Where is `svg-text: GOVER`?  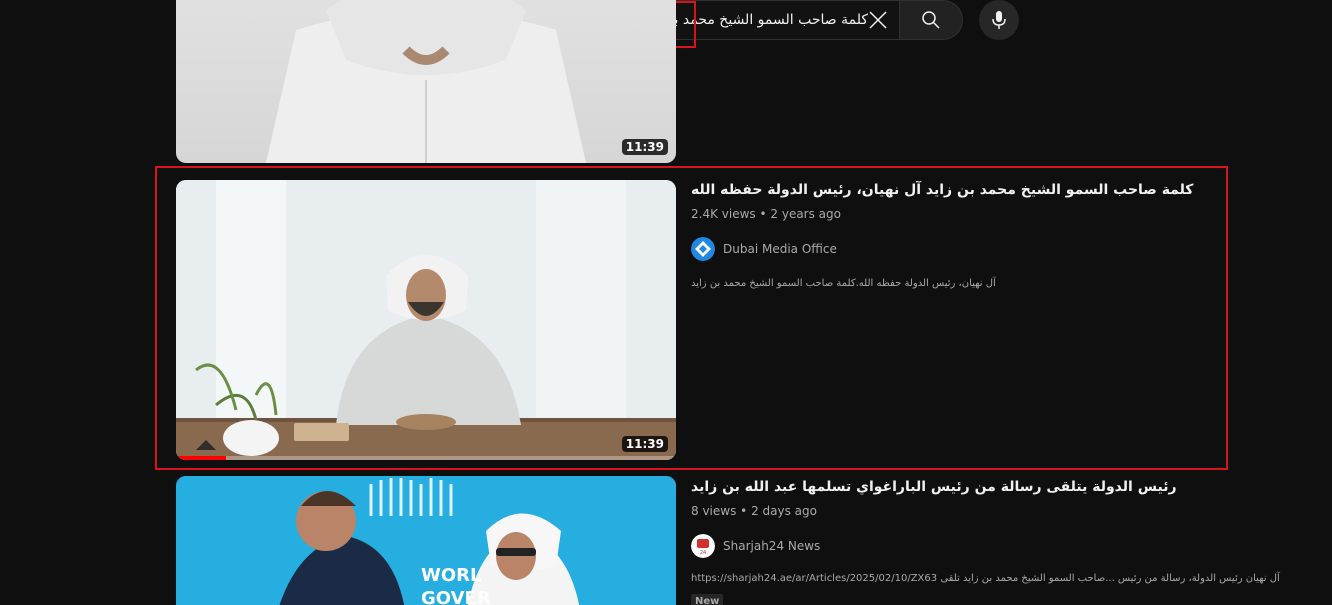 svg-text: GOVER is located at coordinates (456, 596).